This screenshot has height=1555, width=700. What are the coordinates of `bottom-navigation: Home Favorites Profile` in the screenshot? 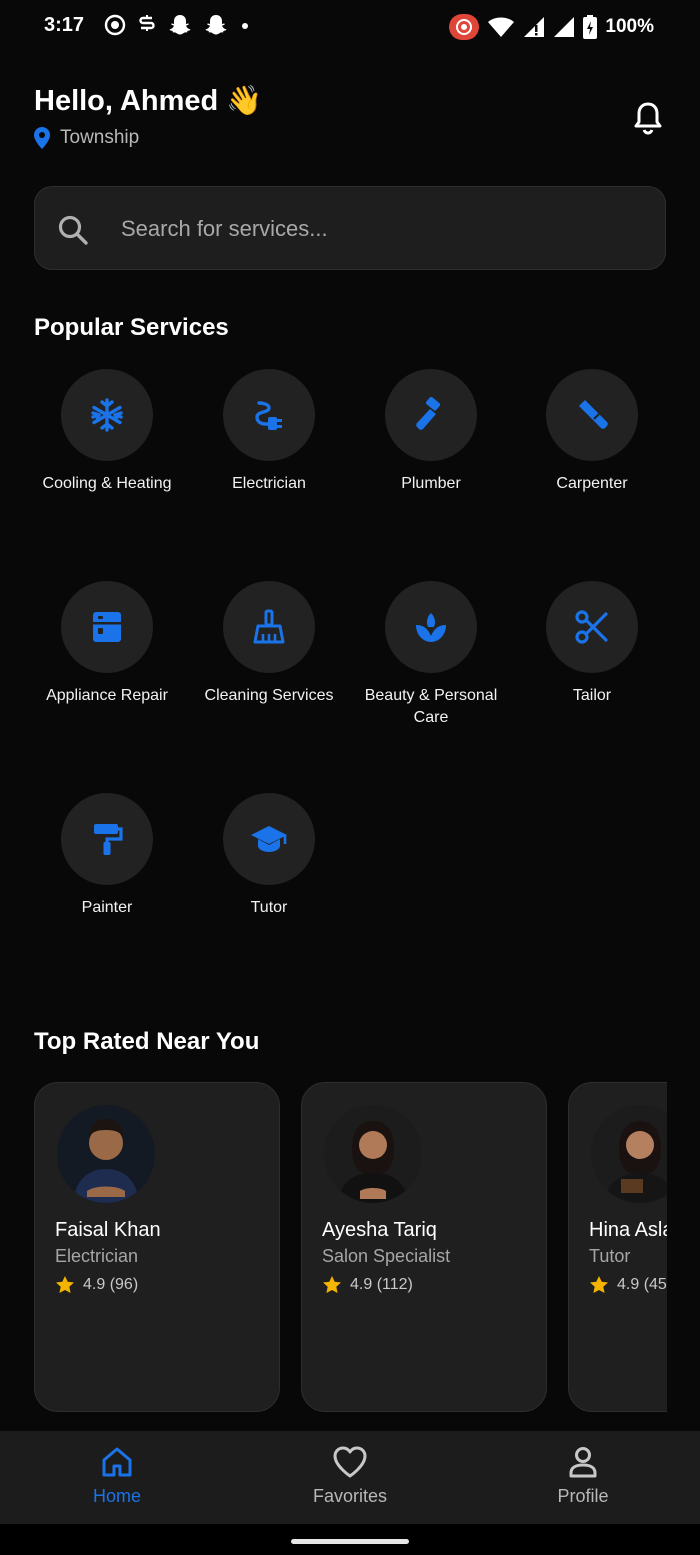 It's located at (350, 1477).